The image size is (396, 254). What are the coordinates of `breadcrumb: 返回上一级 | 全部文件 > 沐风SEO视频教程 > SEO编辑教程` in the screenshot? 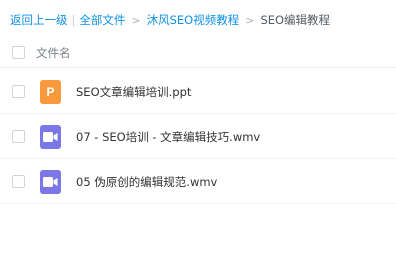 It's located at (170, 20).